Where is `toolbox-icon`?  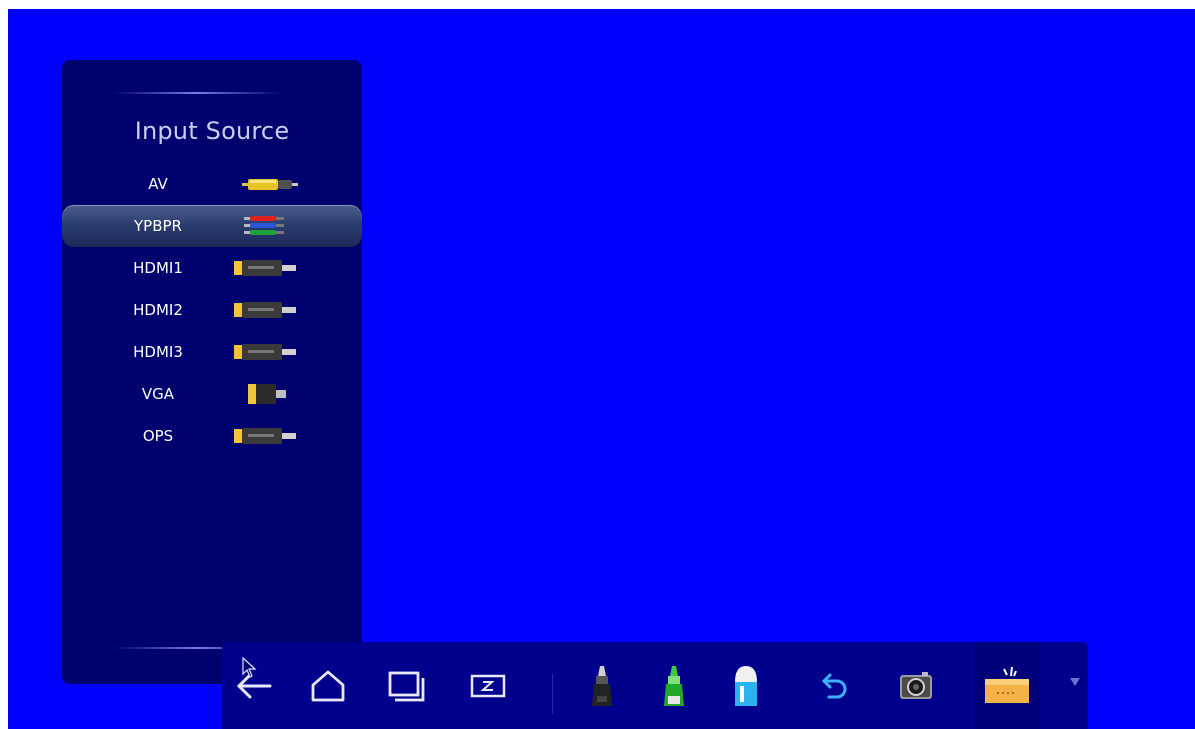 toolbox-icon is located at coordinates (1007, 684).